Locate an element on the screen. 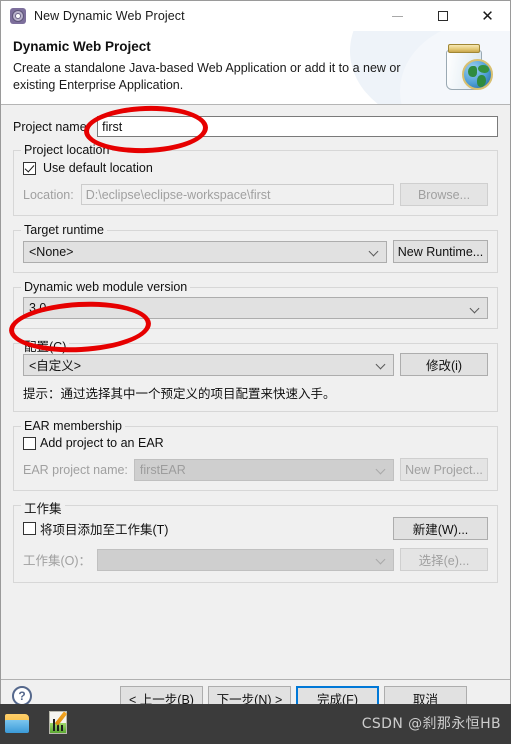  page-title: Dynamic Web Project is located at coordinates (82, 46).